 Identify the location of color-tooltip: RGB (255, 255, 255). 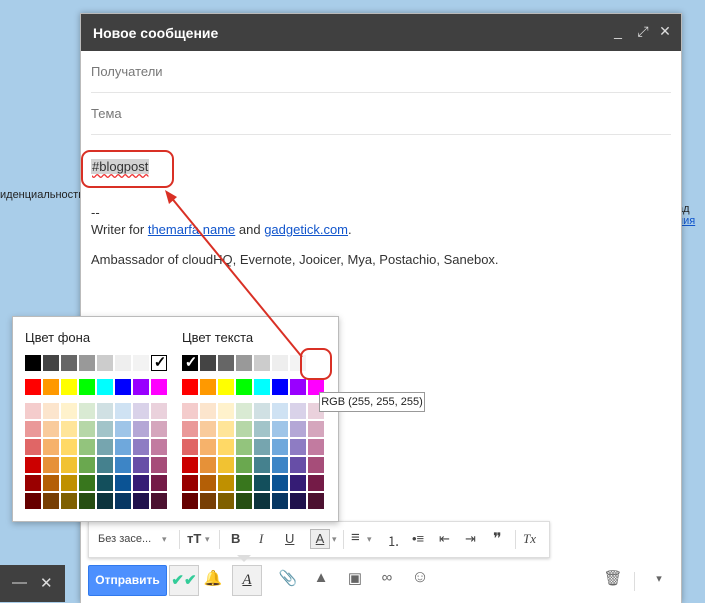
(372, 402).